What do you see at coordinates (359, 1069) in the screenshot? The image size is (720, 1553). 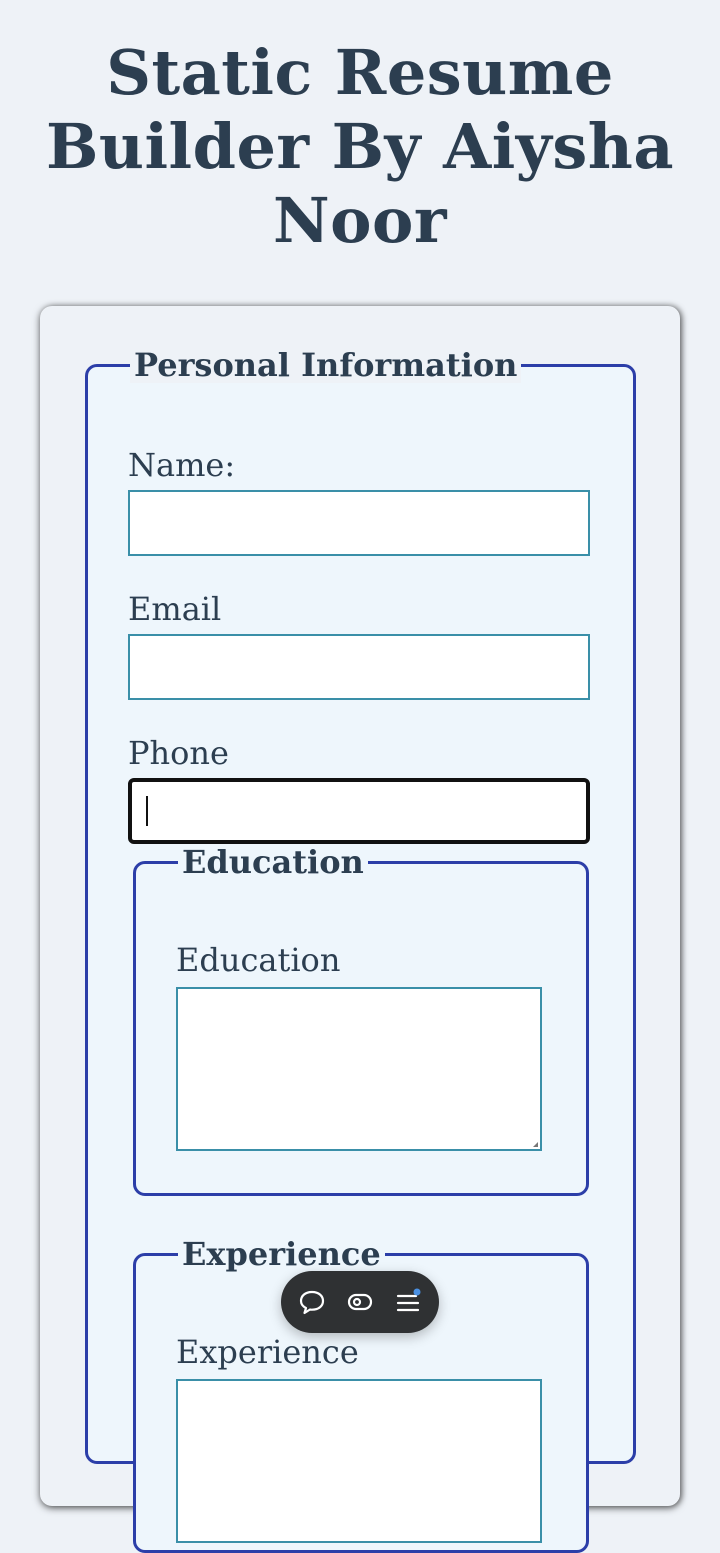 I see `education-textarea` at bounding box center [359, 1069].